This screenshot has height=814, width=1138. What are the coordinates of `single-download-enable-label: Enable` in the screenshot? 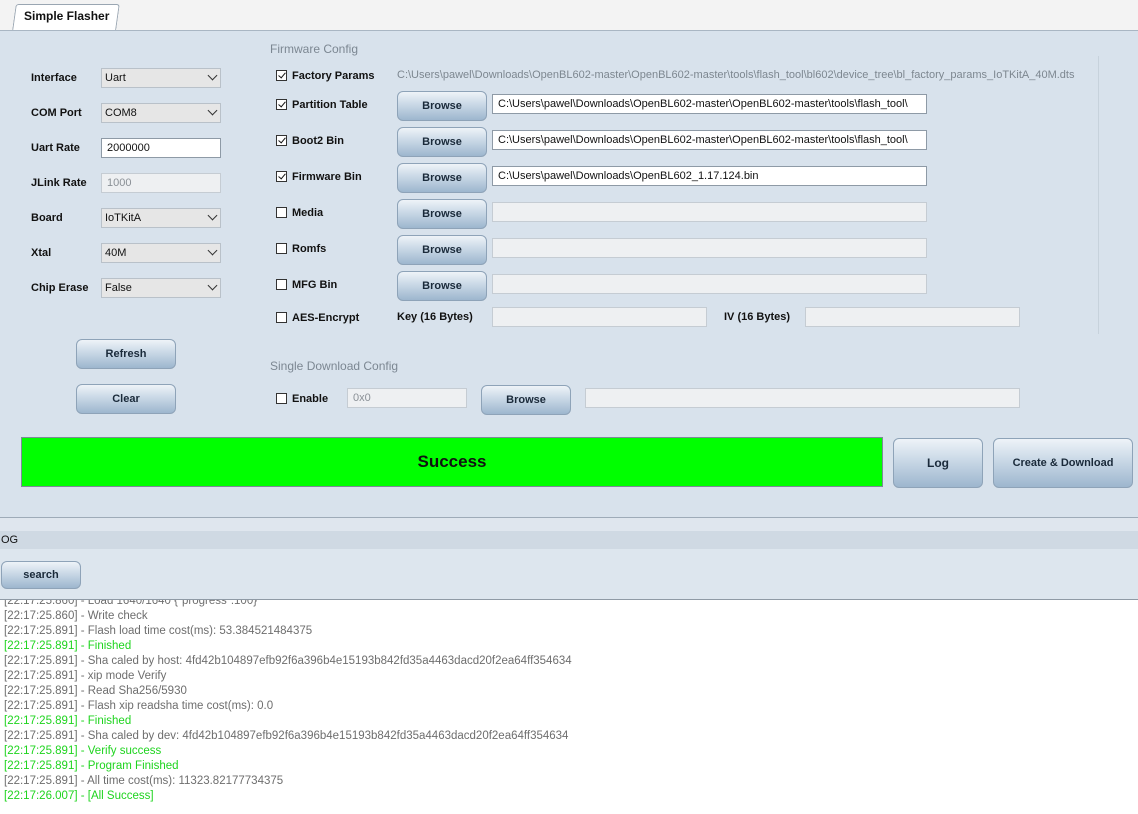 It's located at (310, 399).